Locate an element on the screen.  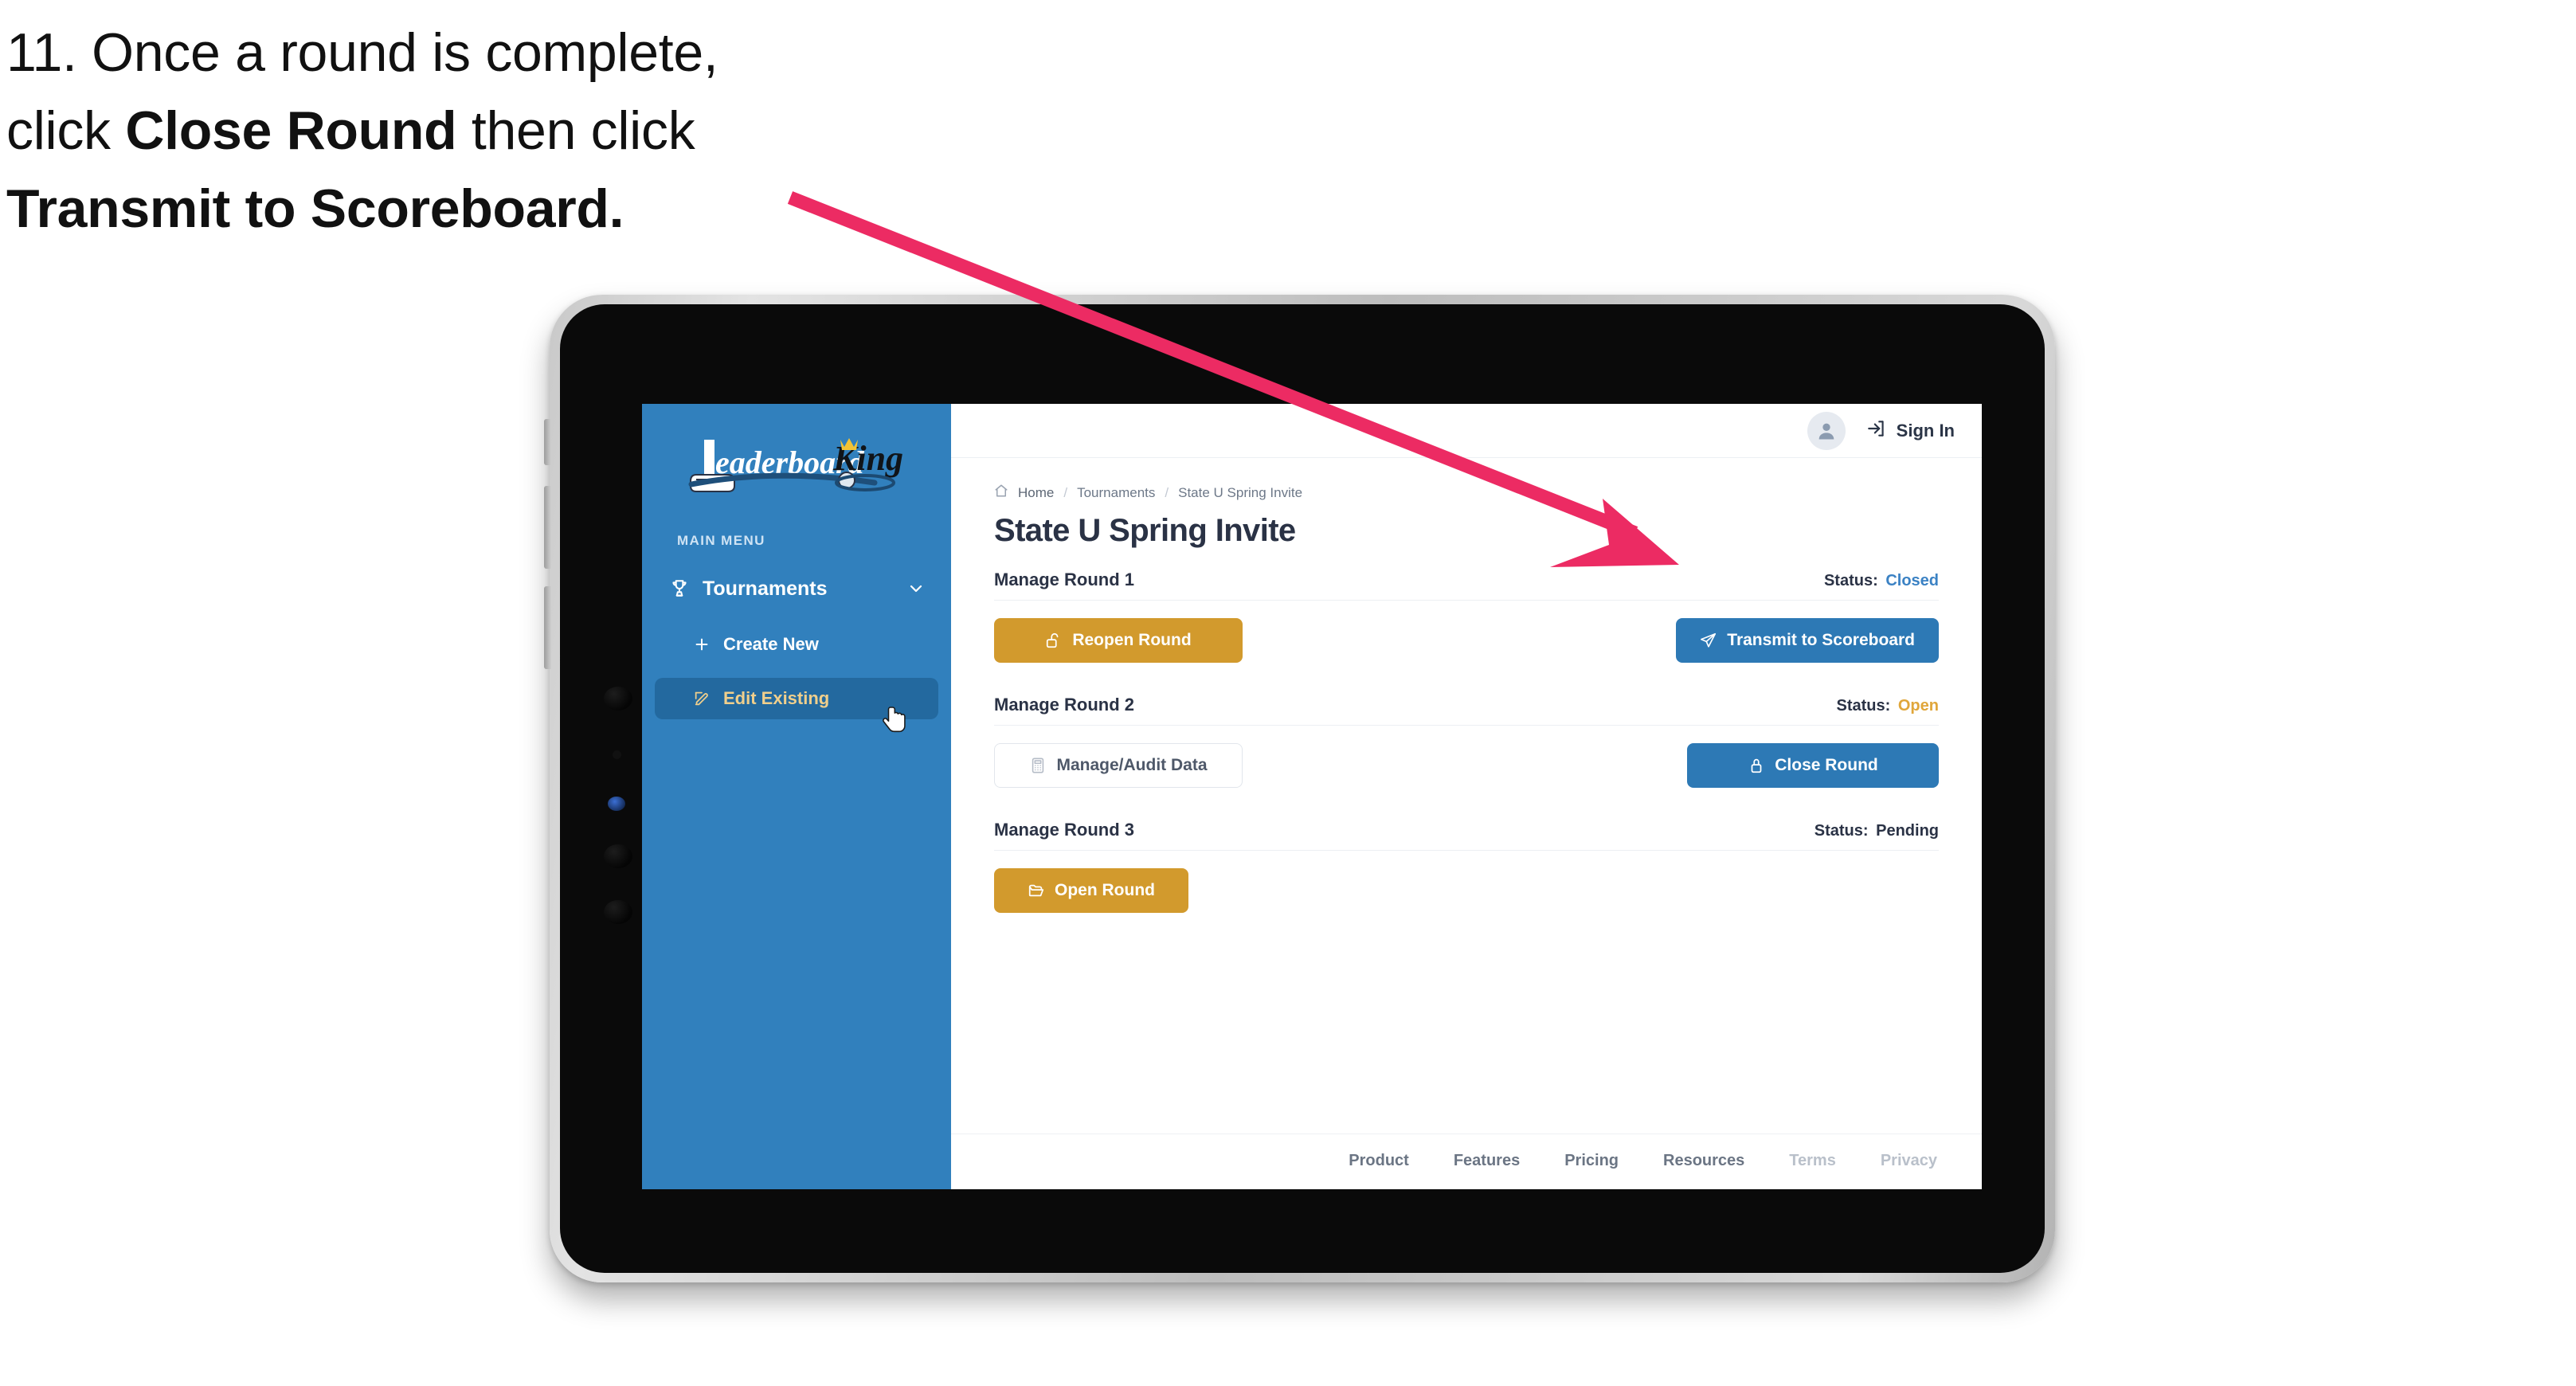
pencil-square-icon is located at coordinates (702, 698).